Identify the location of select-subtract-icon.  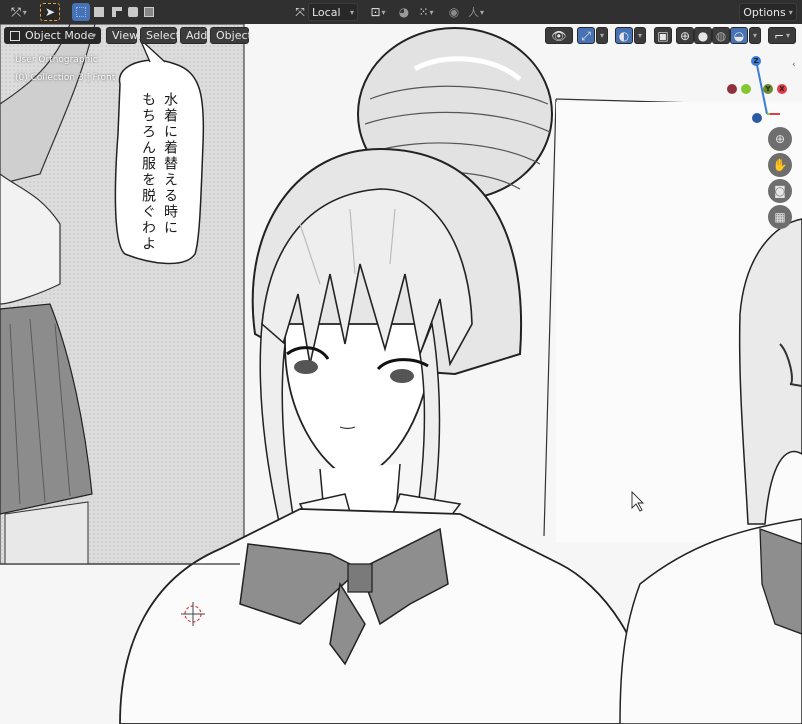
(117, 12).